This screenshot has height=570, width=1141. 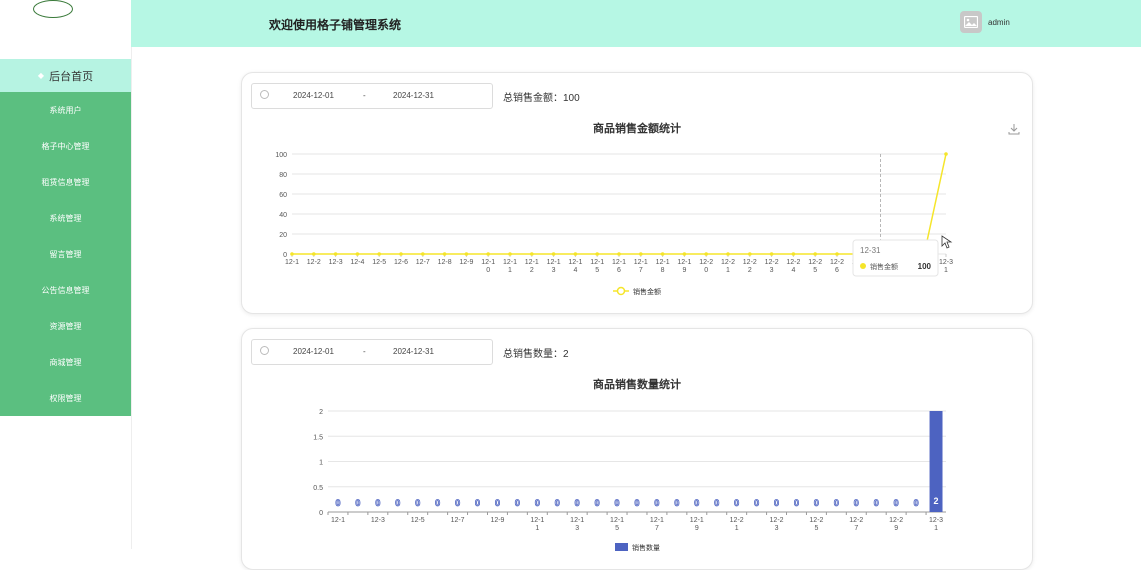 I want to click on x-tick-label: 12-7, so click(x=423, y=262).